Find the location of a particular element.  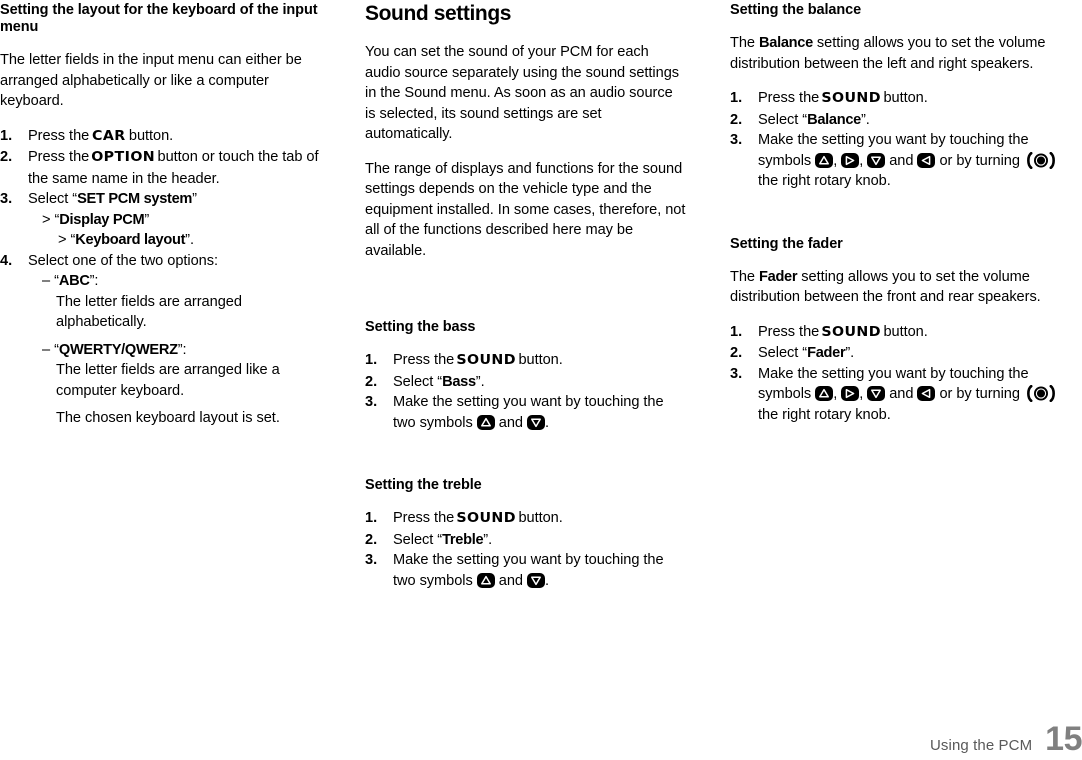

option-abc-line: – “ABC”: is located at coordinates (175, 281).